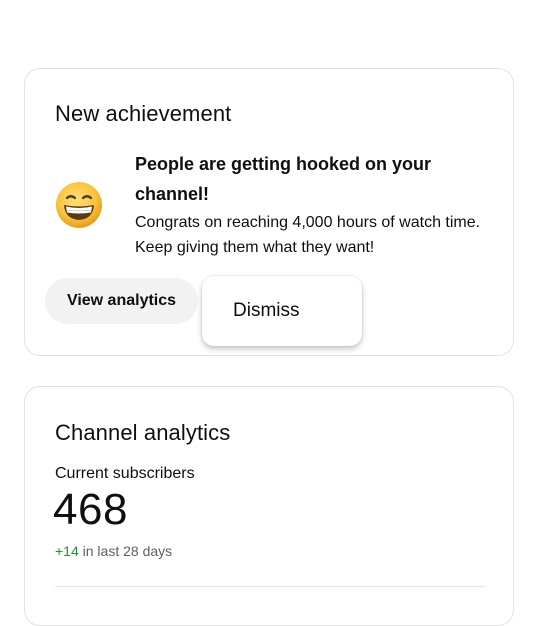 The height and width of the screenshot is (626, 542). What do you see at coordinates (121, 301) in the screenshot?
I see `view-analytics-button: View analytics` at bounding box center [121, 301].